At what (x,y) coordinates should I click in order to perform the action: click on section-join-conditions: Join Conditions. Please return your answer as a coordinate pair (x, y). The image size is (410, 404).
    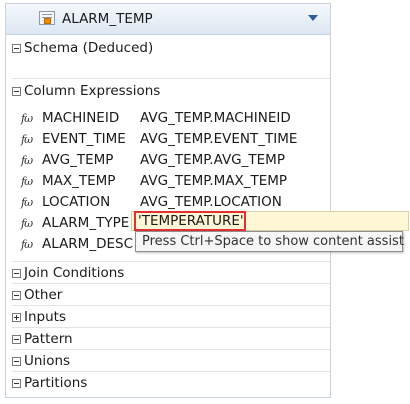
    Looking at the image, I should click on (68, 273).